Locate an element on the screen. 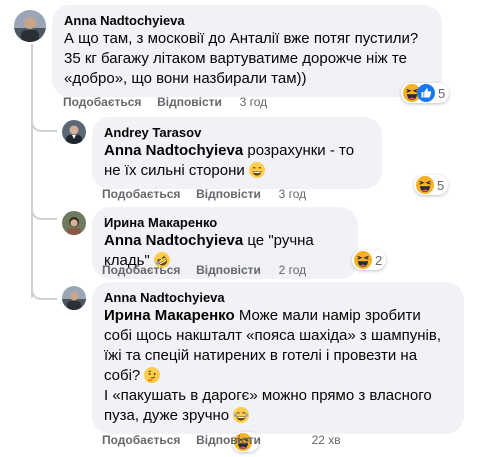  like-icon is located at coordinates (426, 93).